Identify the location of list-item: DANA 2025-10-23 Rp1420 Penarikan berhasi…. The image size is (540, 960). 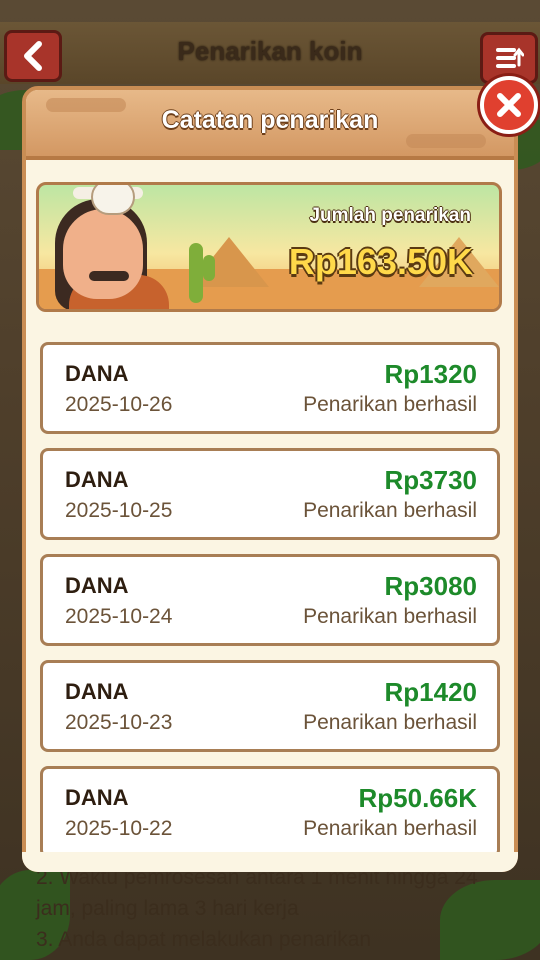
(270, 706).